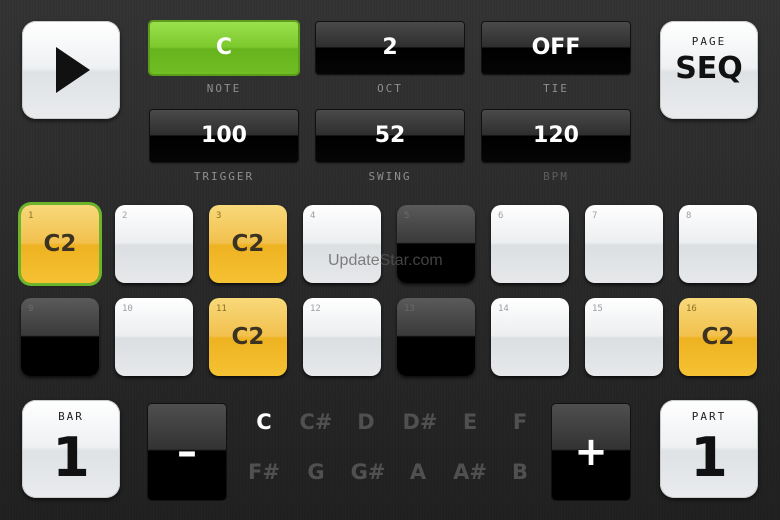  I want to click on step-pad-7: 7, so click(624, 244).